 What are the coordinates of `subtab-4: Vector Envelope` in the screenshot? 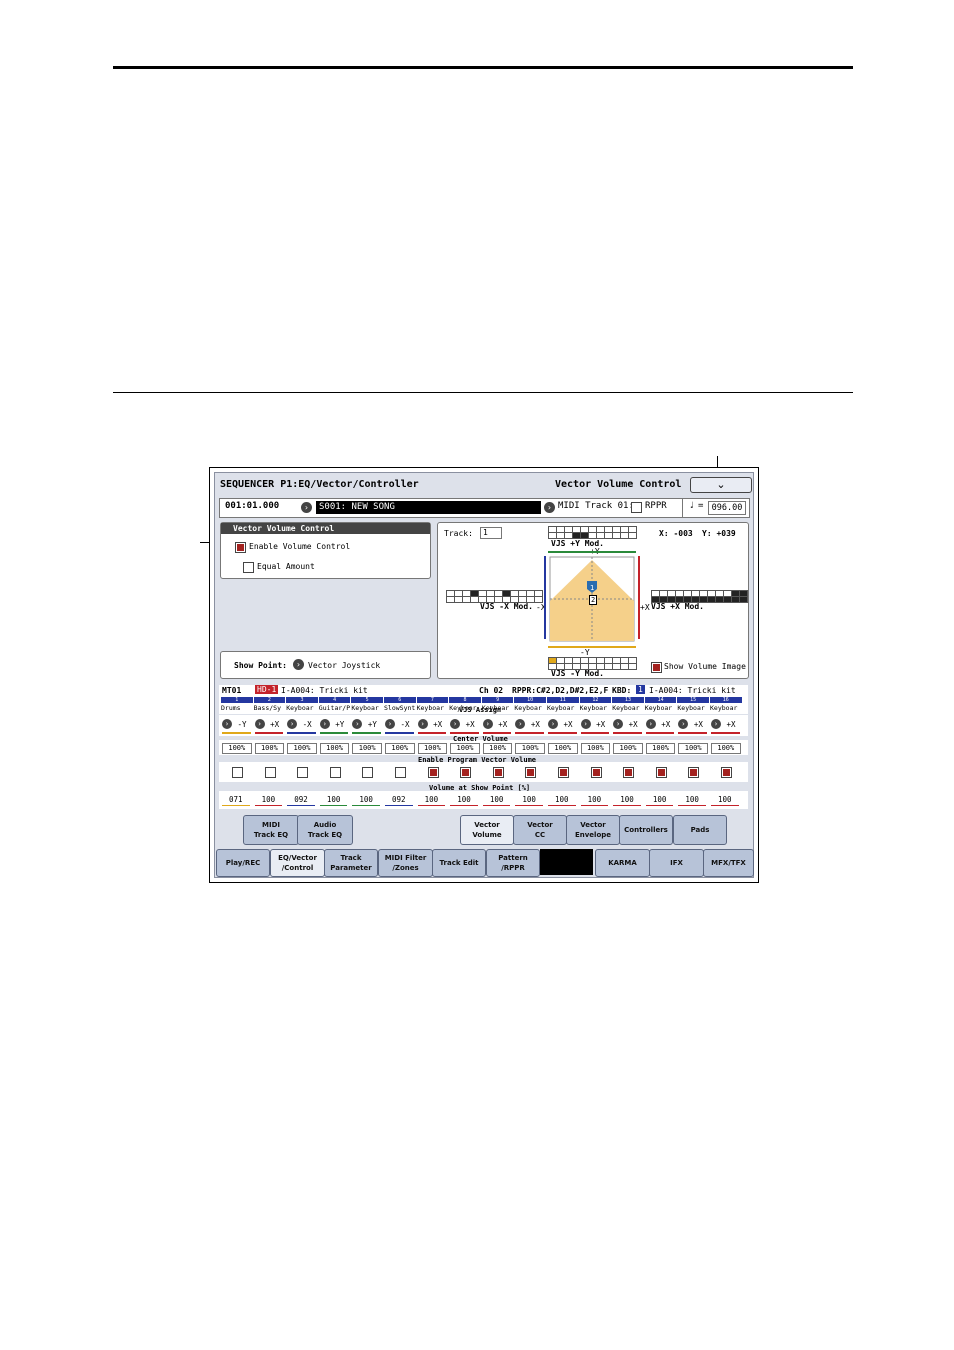 It's located at (593, 830).